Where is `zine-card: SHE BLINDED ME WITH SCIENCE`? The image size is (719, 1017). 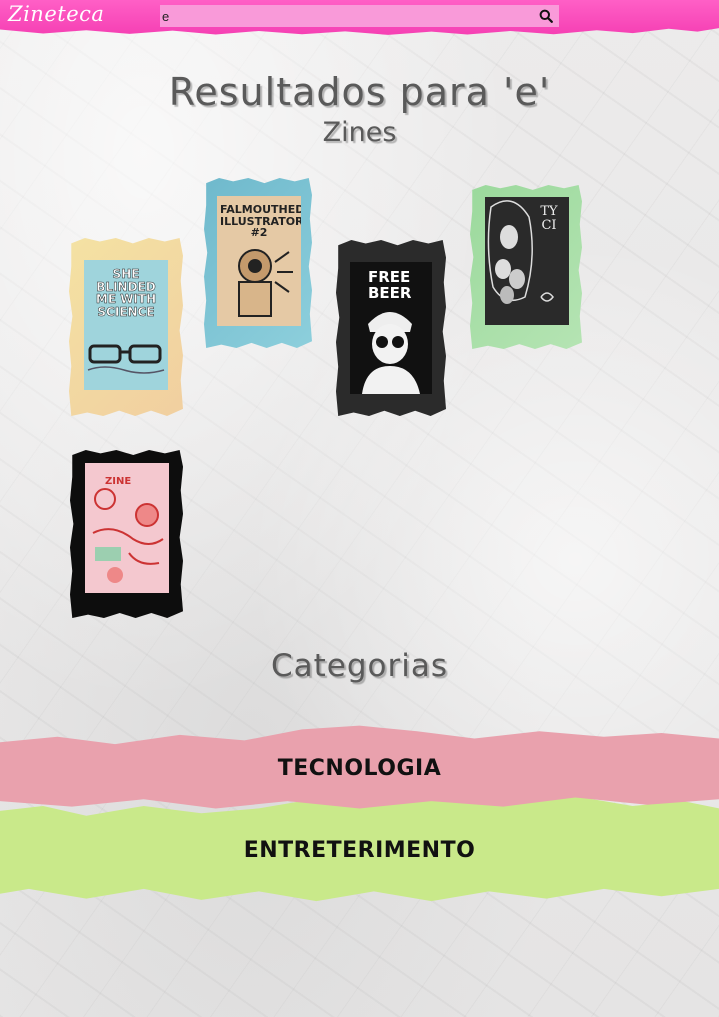 zine-card: SHE BLINDED ME WITH SCIENCE is located at coordinates (126, 327).